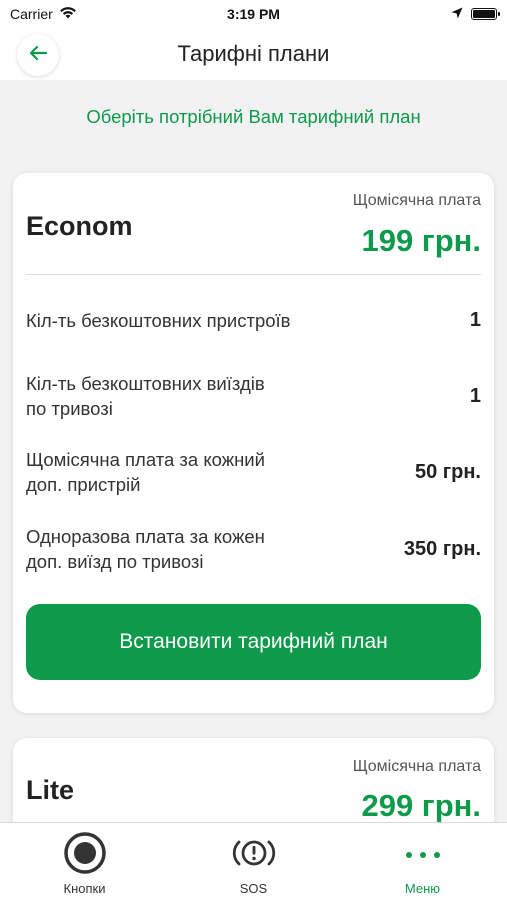 The image size is (507, 900). Describe the element at coordinates (422, 888) in the screenshot. I see `tab-label: Меню` at that location.